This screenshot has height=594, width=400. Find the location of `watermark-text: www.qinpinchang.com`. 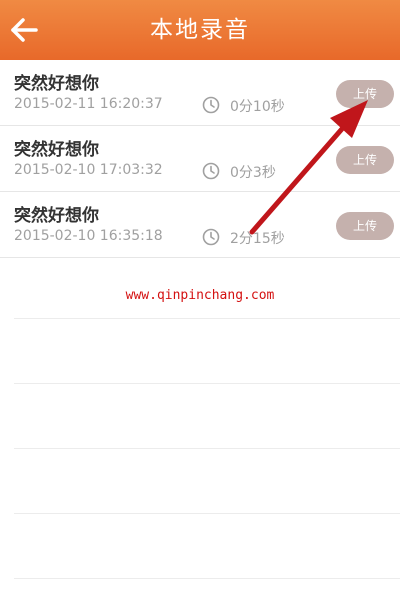

watermark-text: www.qinpinchang.com is located at coordinates (200, 295).